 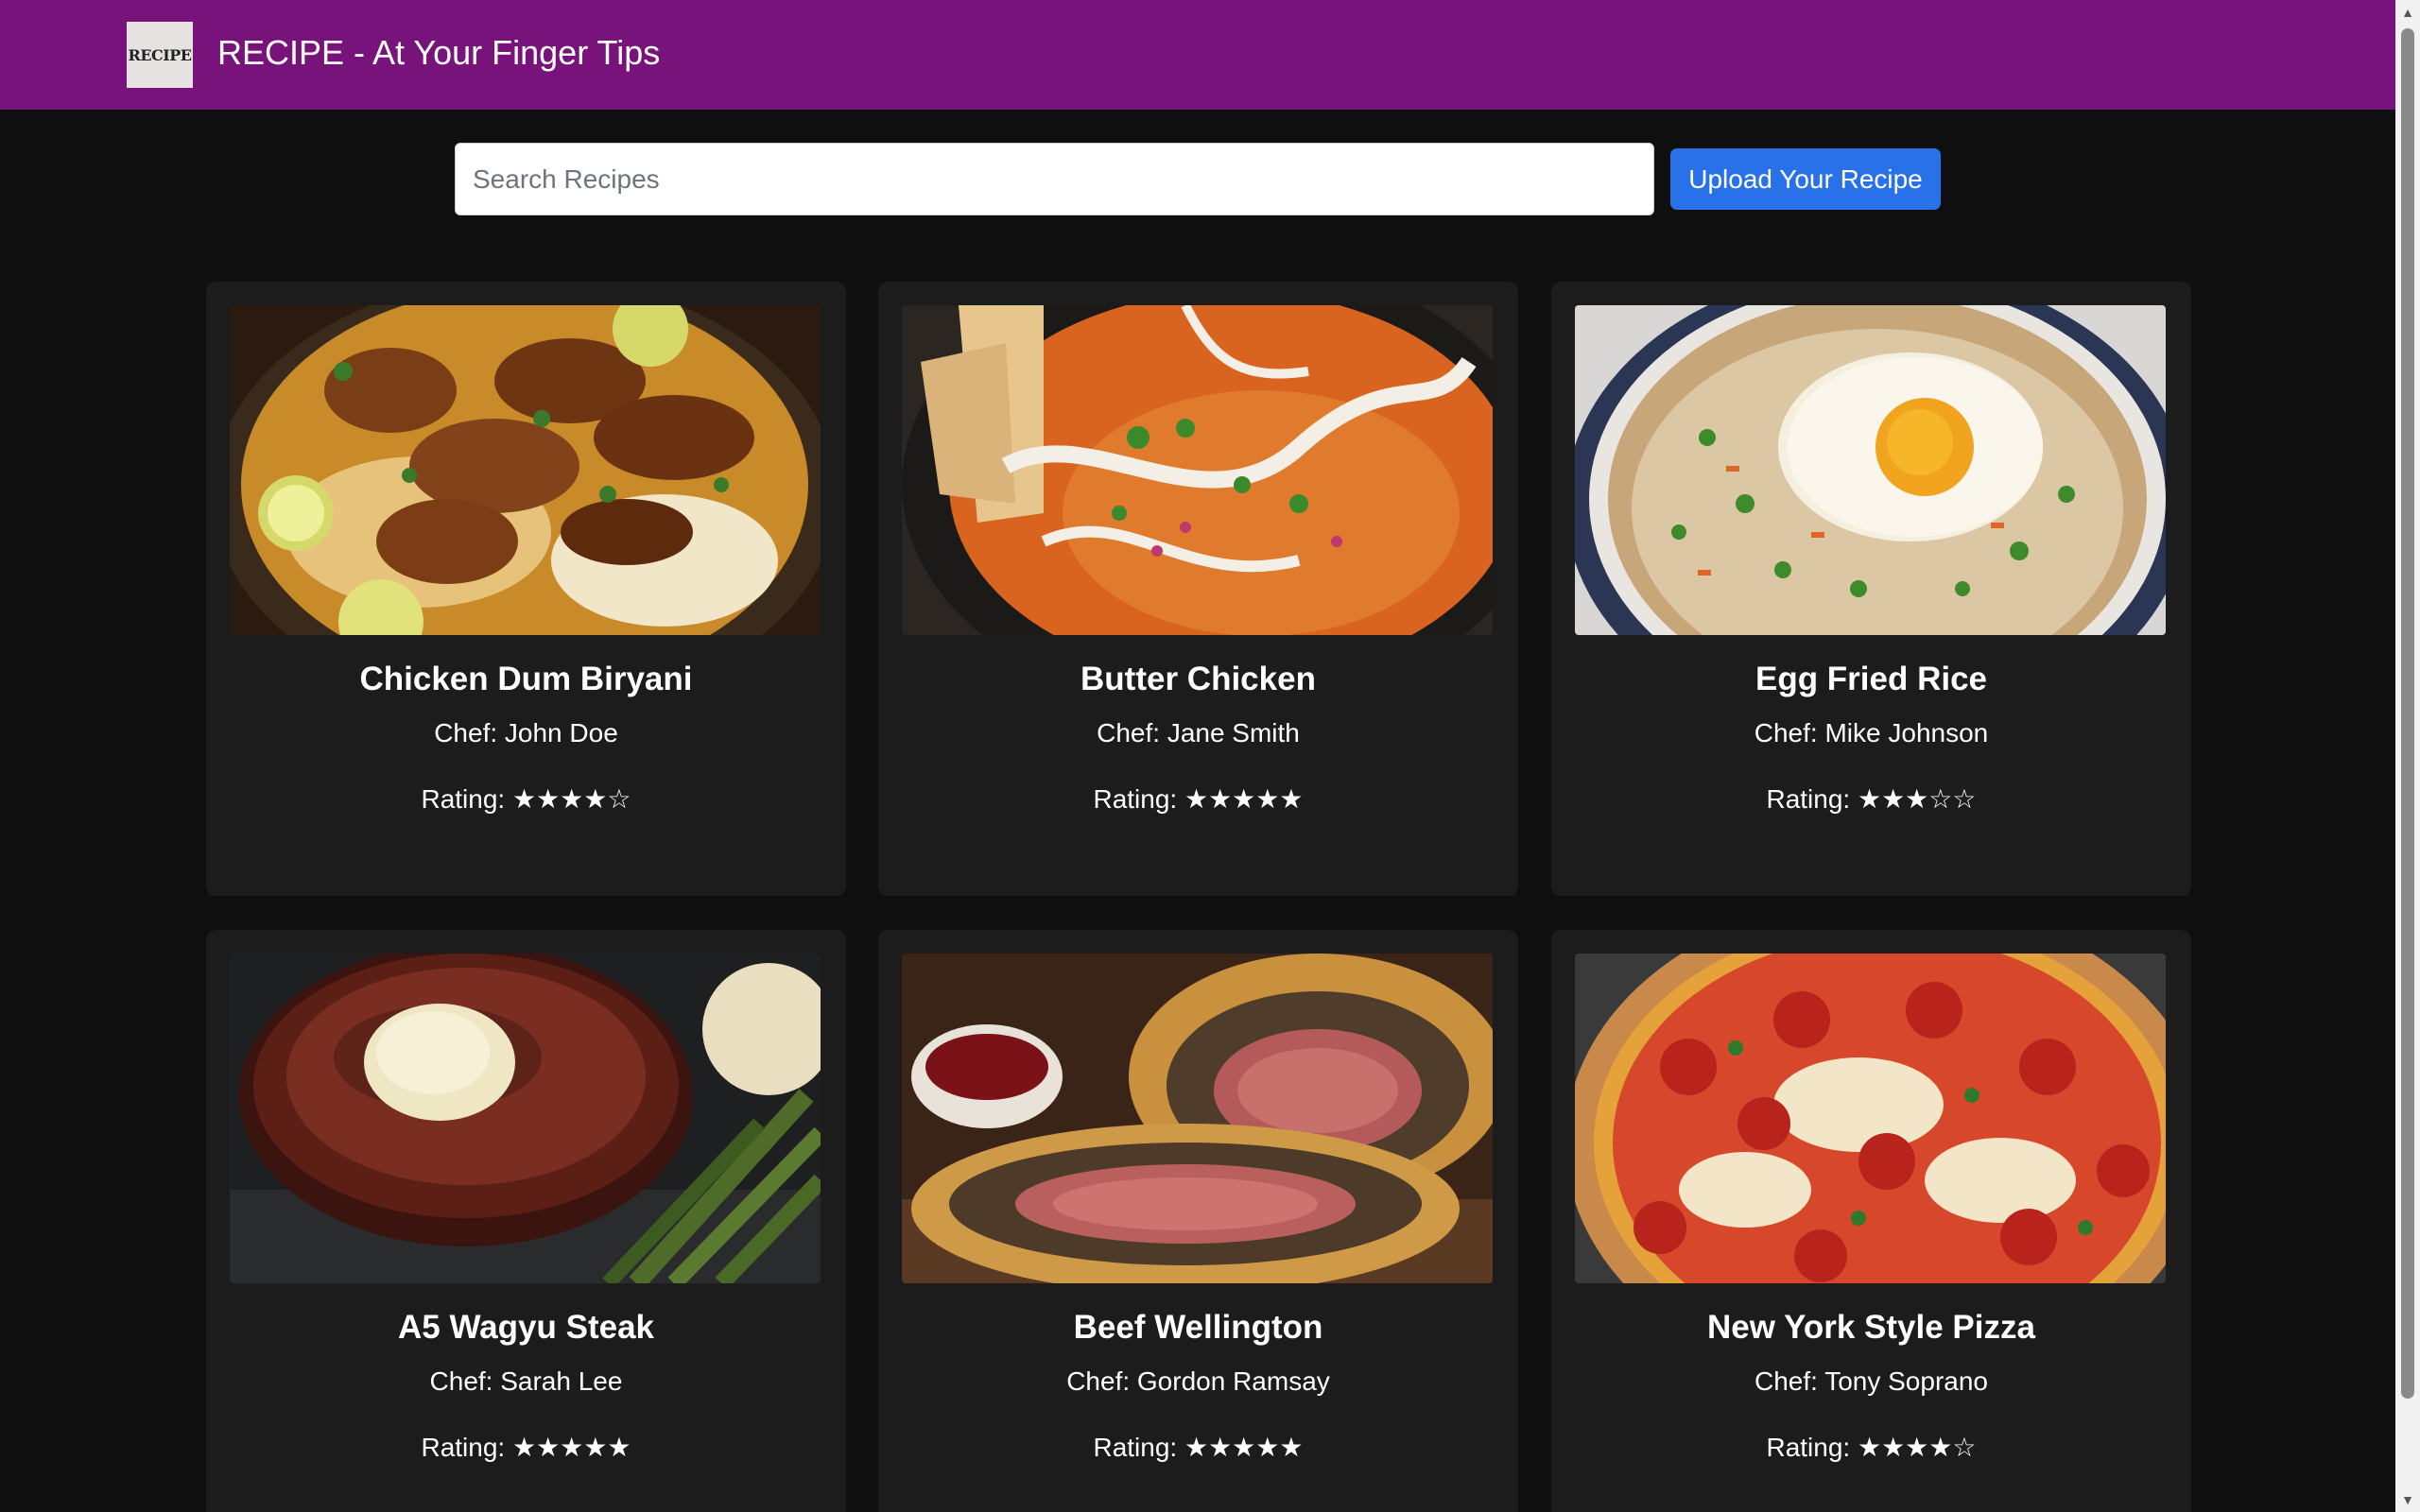 I want to click on scroll-up-arrow-icon: ▲, so click(x=2408, y=12).